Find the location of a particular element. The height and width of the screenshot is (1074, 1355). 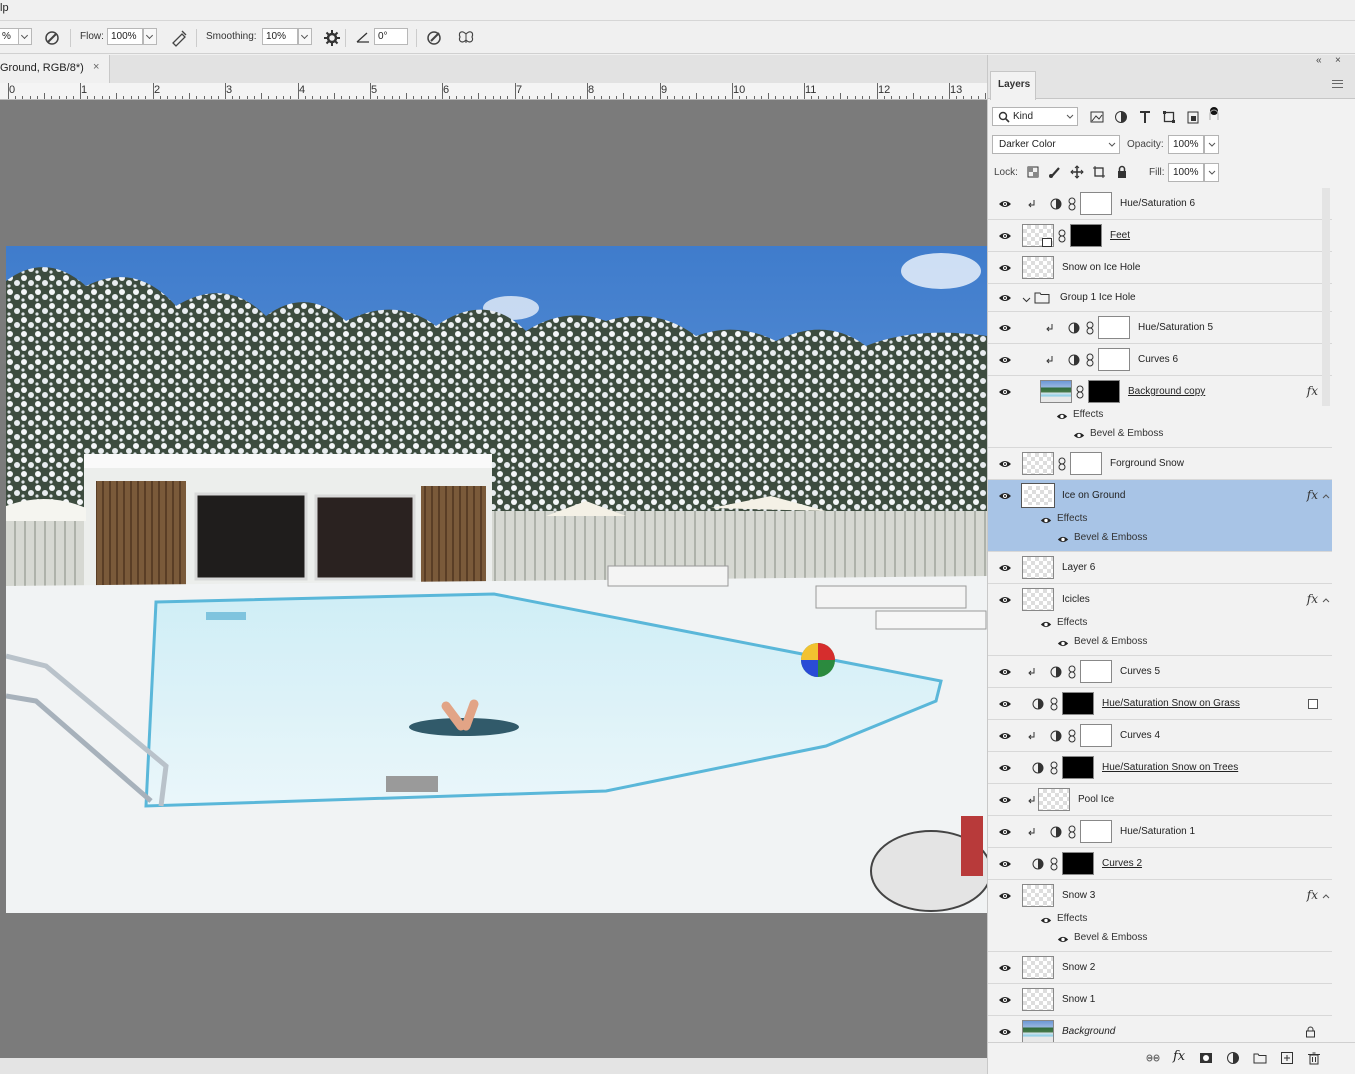

layer-row: Feet is located at coordinates (1160, 236).